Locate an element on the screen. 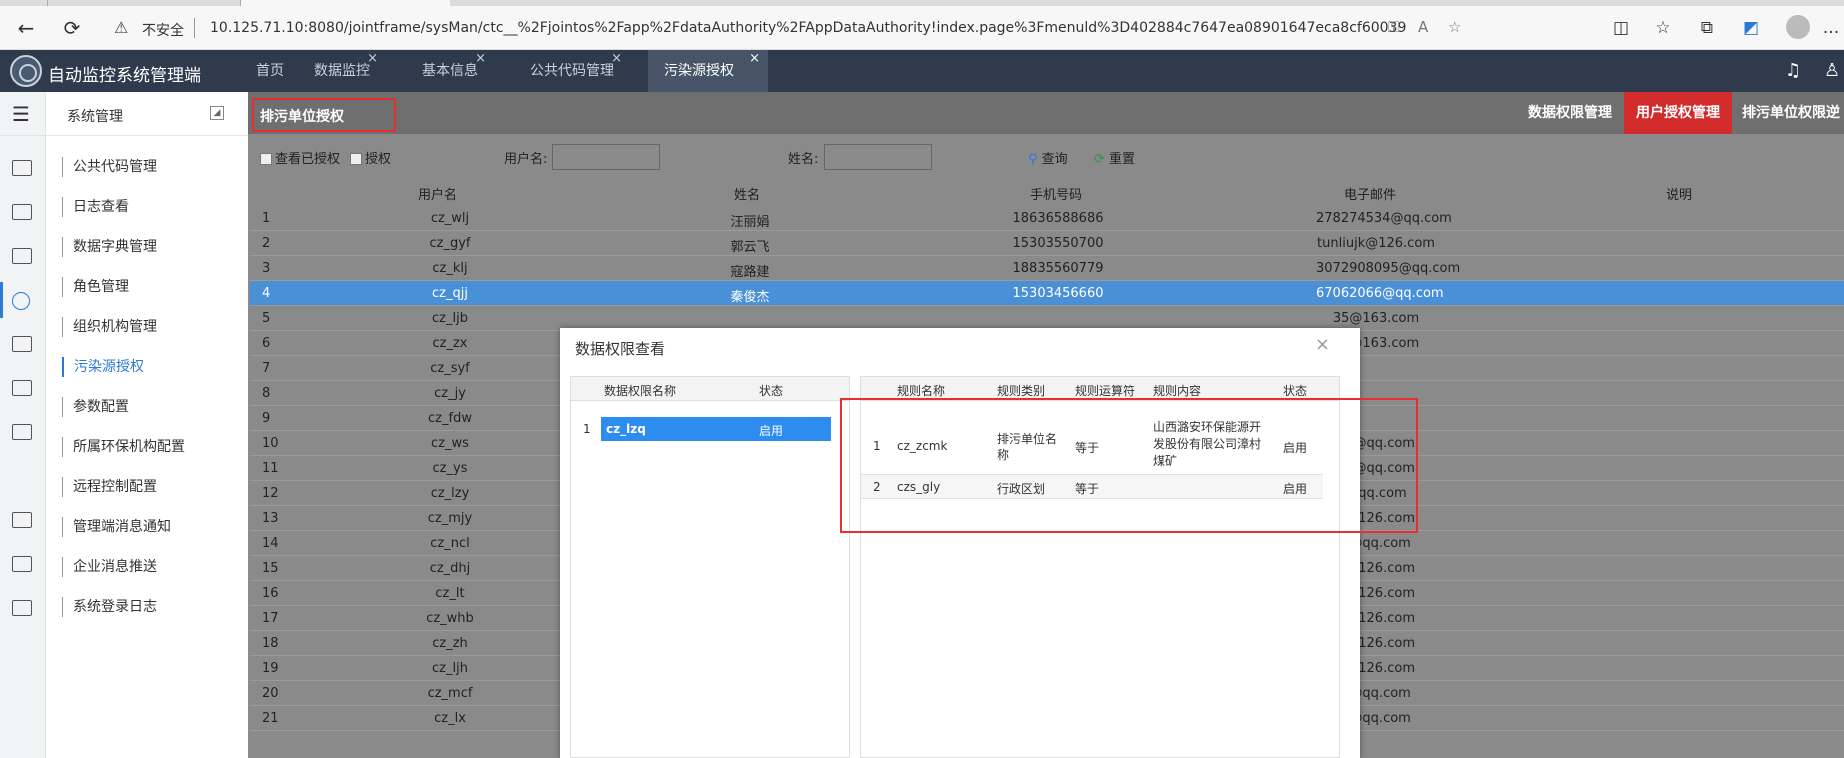  lightning-icon is located at coordinates (22, 256).